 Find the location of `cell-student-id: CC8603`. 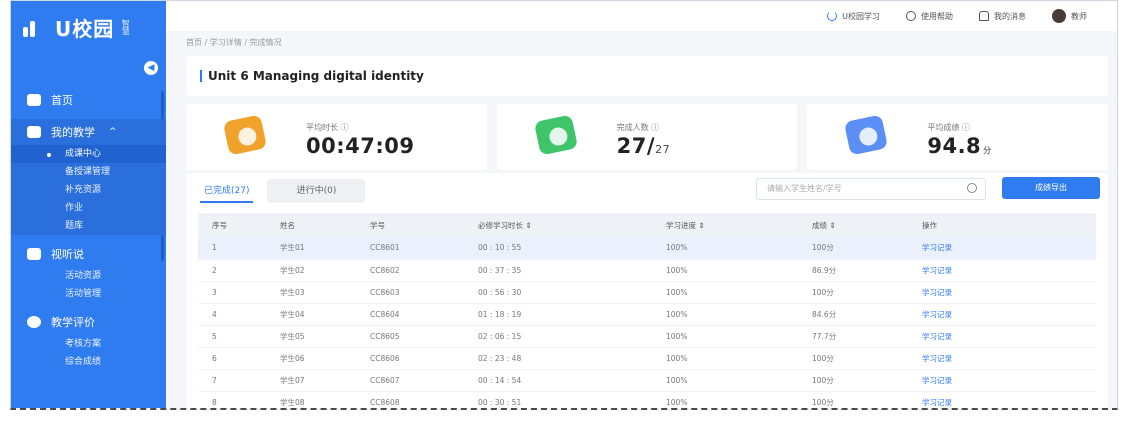

cell-student-id: CC8603 is located at coordinates (385, 292).